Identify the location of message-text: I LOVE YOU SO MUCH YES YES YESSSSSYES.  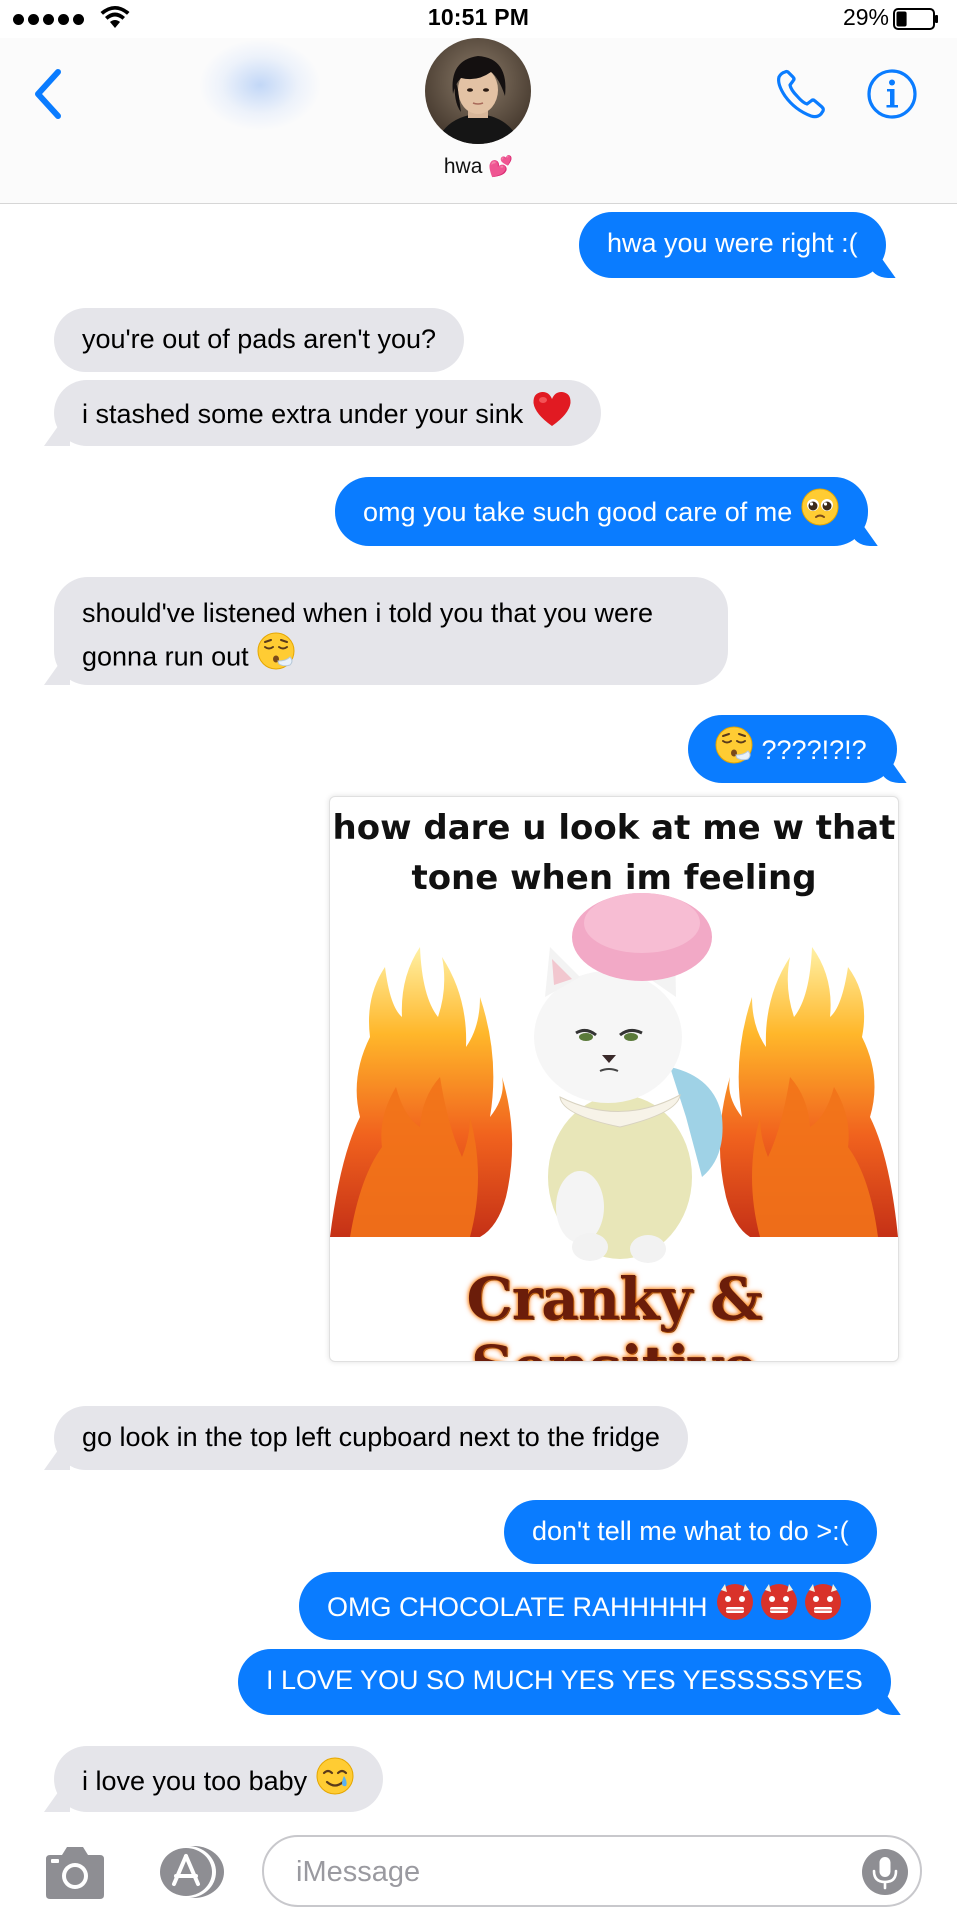
(564, 1680).